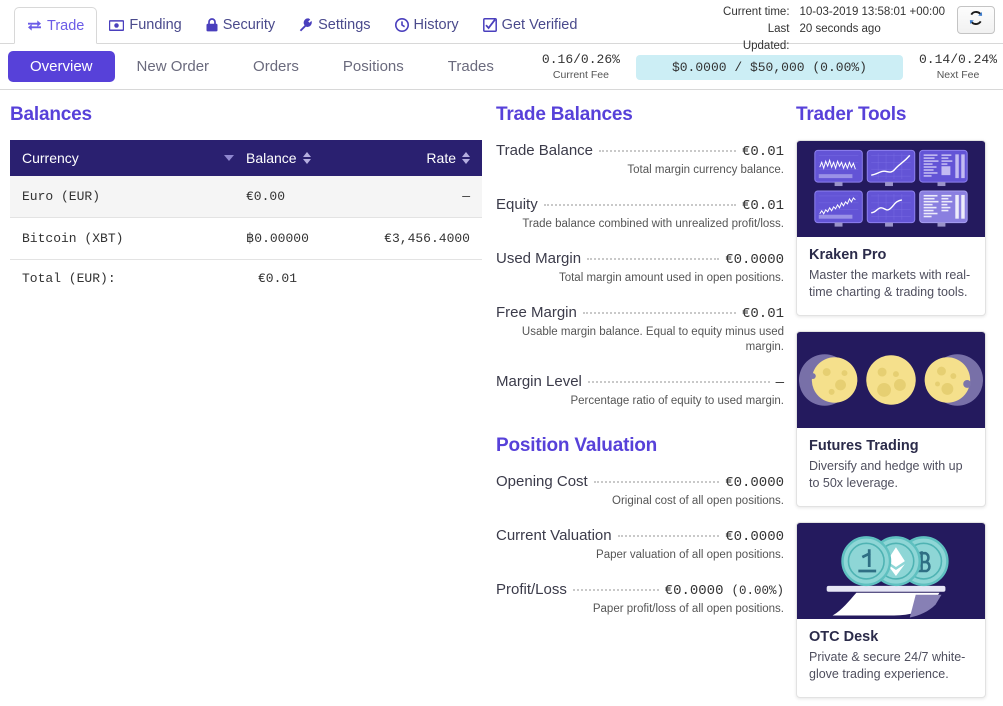 The width and height of the screenshot is (1003, 706). I want to click on nav-tab-label: History, so click(436, 25).